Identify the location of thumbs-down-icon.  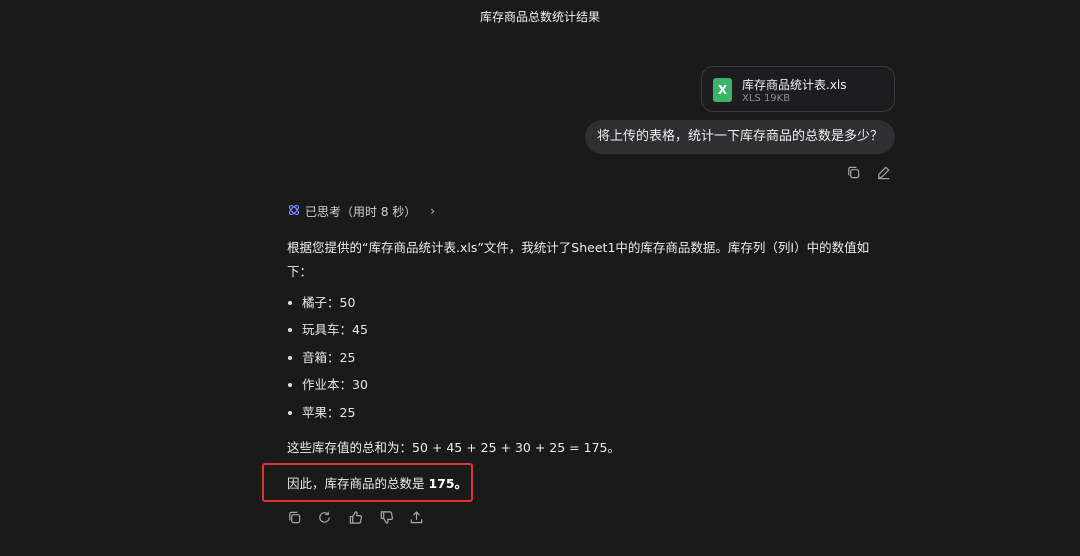
(386, 517).